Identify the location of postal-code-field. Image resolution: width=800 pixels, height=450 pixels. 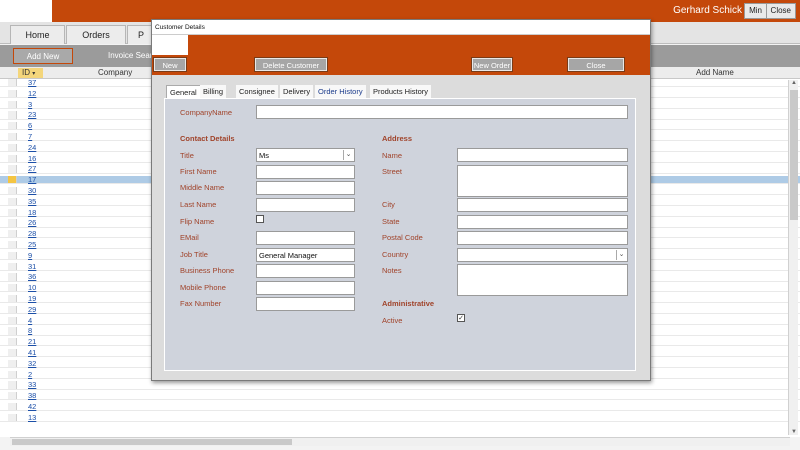
(542, 238).